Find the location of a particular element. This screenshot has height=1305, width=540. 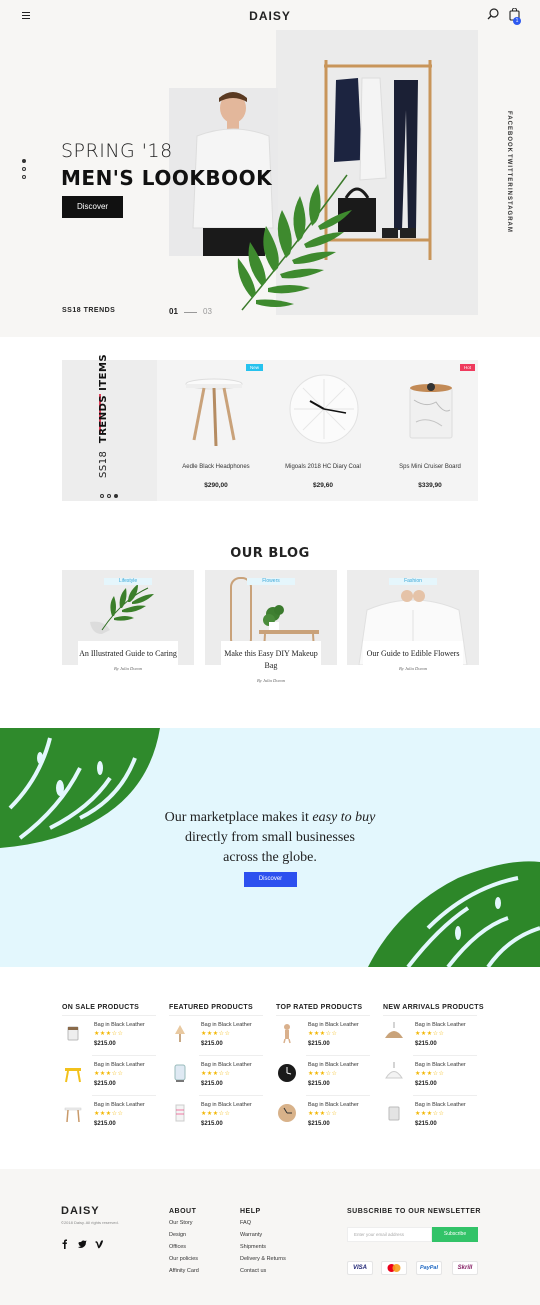

trends-slider-dots is located at coordinates (110, 494).